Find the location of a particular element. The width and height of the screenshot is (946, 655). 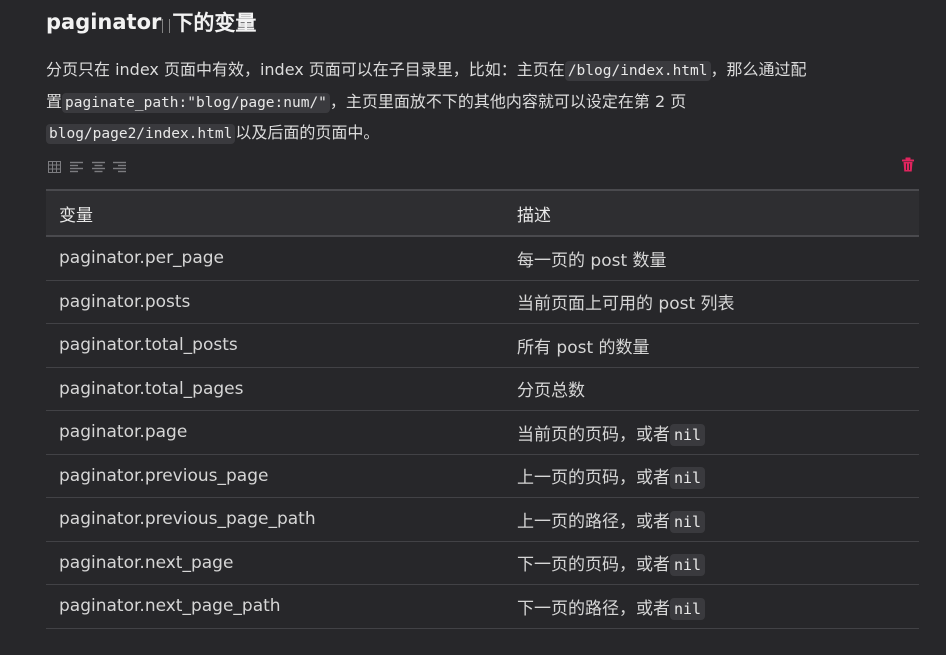

align-left-icon is located at coordinates (76, 165).